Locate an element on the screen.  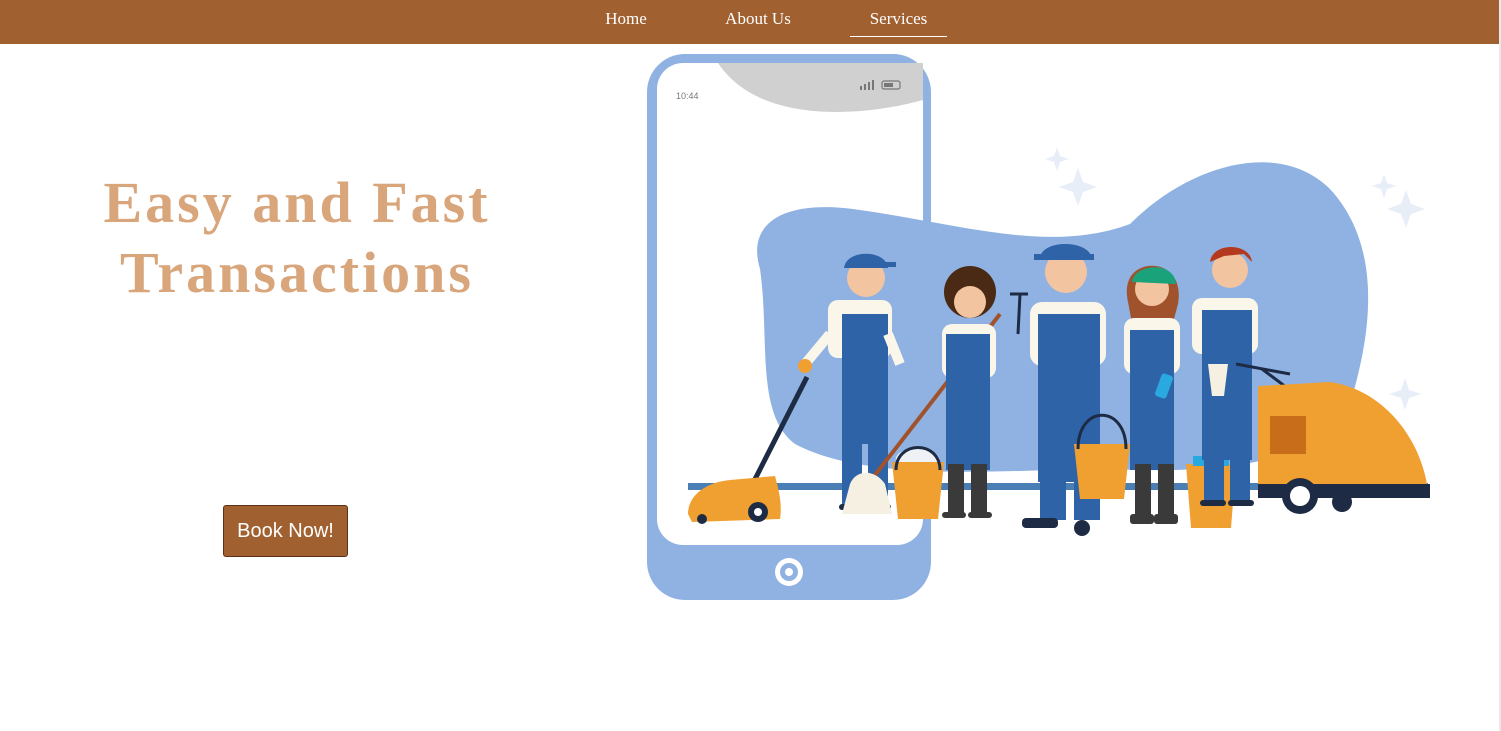
top-navbar: Home About Us Services is located at coordinates (749, 22).